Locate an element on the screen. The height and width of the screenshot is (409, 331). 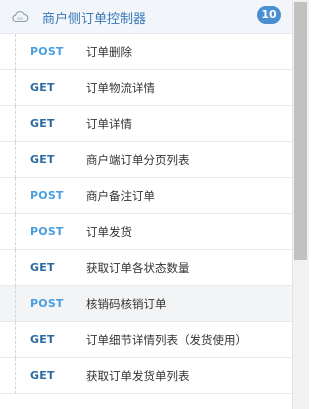
endpoint-row: GET 订单细节详情列表（发货使用） is located at coordinates (146, 340).